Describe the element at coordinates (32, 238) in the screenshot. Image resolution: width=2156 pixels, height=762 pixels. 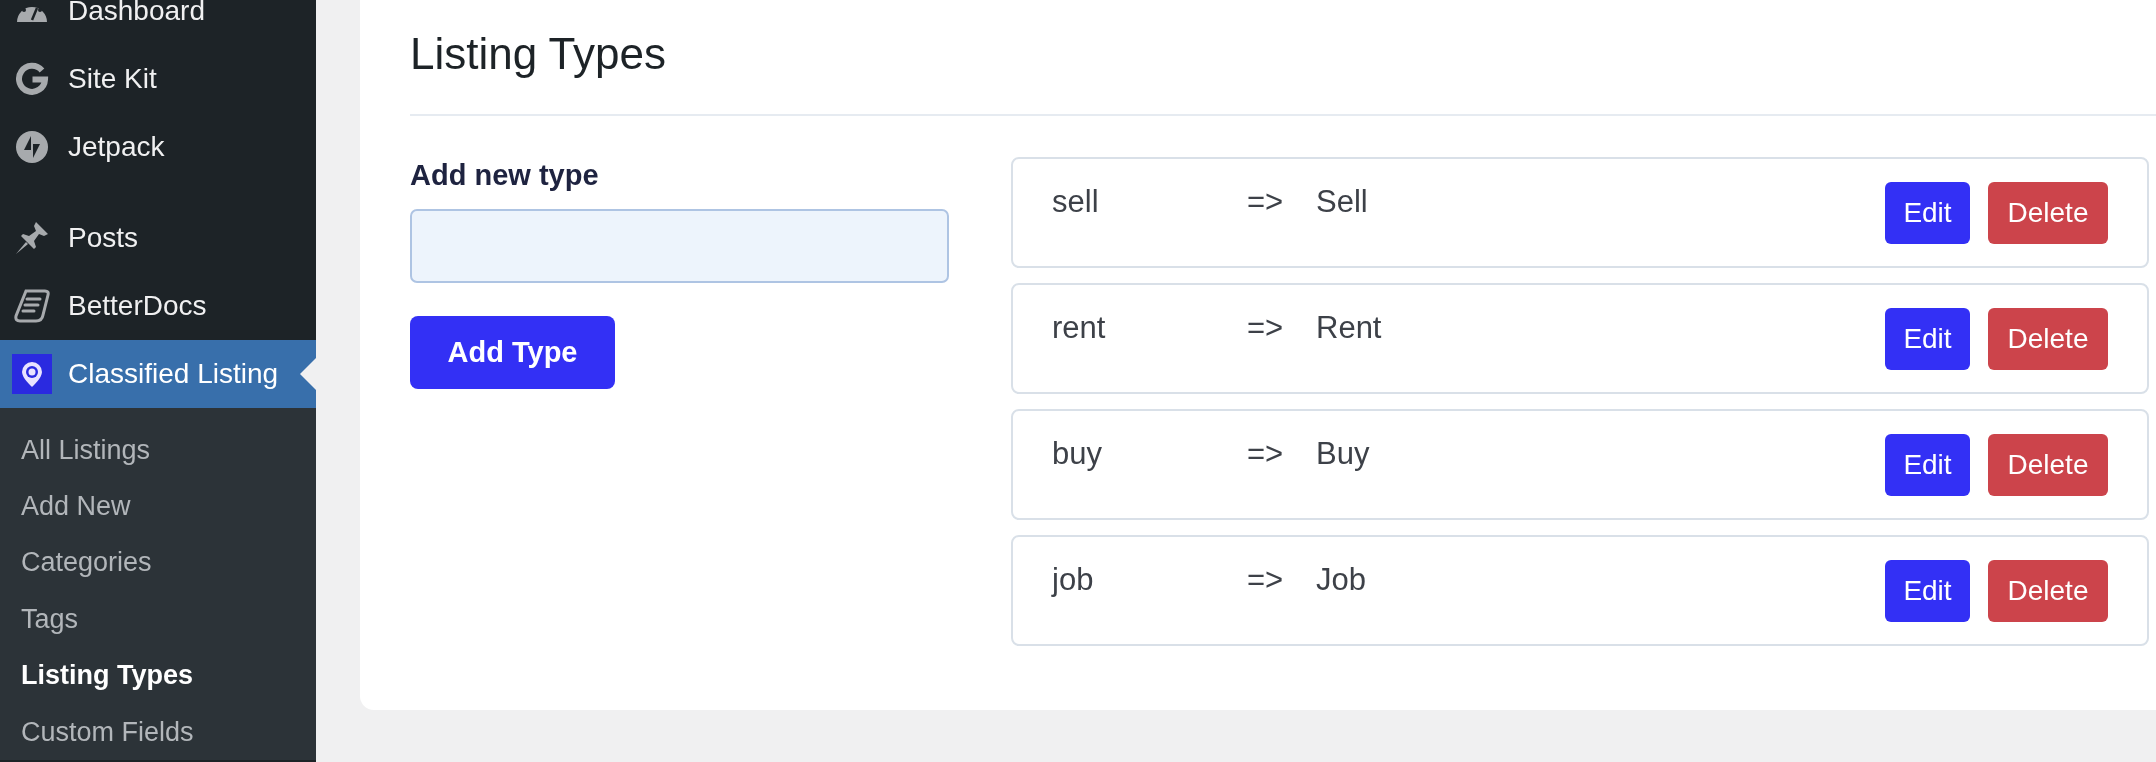
I see `pushpin-icon` at that location.